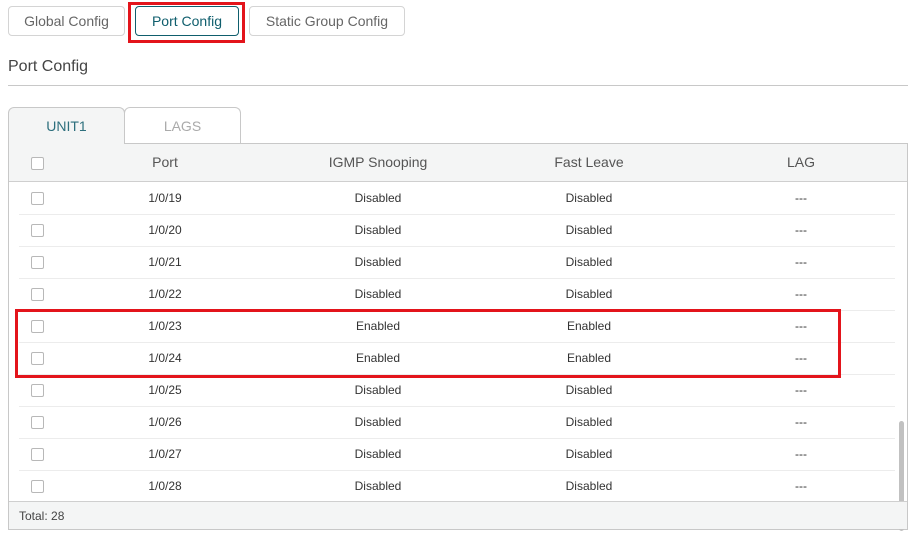 The width and height of the screenshot is (911, 552). What do you see at coordinates (165, 390) in the screenshot?
I see `port-cell: 1/0/25` at bounding box center [165, 390].